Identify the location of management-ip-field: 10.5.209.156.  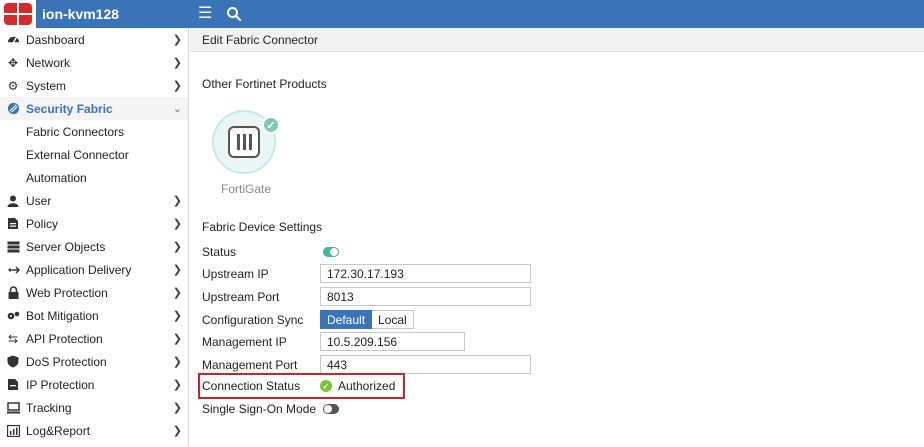
(392, 341).